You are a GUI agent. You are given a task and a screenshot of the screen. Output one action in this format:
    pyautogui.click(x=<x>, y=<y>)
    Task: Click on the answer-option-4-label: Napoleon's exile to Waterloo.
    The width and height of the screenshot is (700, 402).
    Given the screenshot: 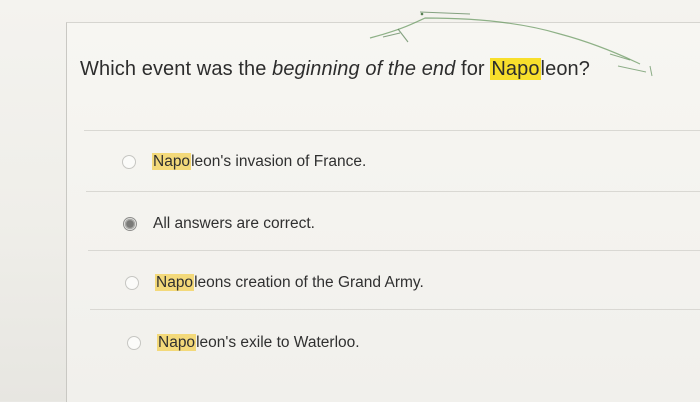 What is the action you would take?
    pyautogui.click(x=258, y=343)
    